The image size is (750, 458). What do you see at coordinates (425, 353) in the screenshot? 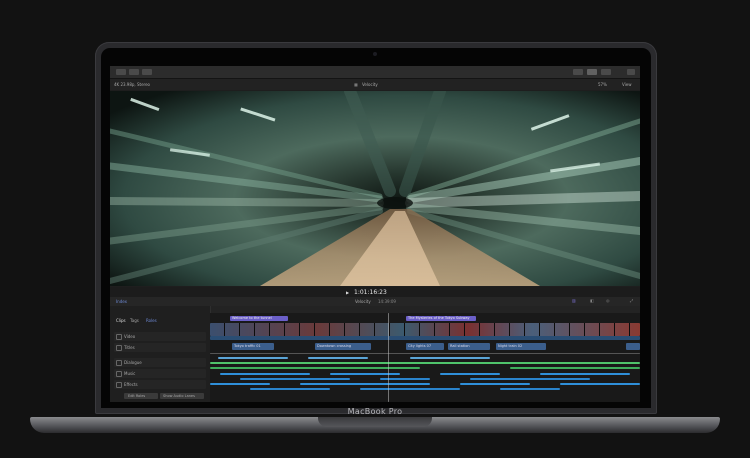
I see `lane-divider` at bounding box center [425, 353].